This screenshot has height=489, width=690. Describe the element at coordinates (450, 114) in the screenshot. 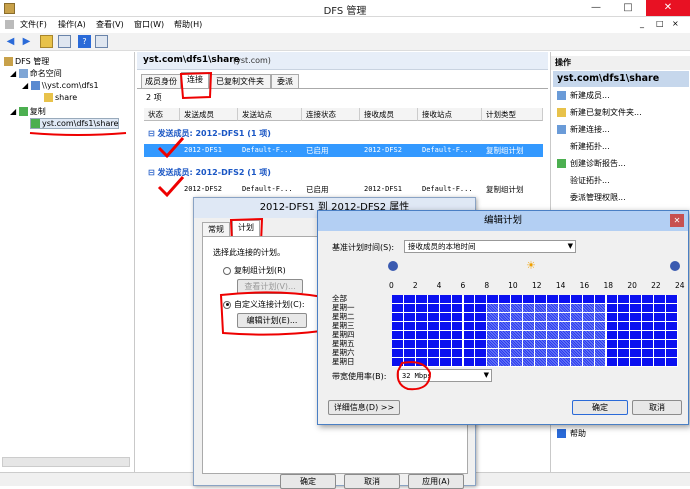

I see `col-recv-site: 接收站点` at that location.